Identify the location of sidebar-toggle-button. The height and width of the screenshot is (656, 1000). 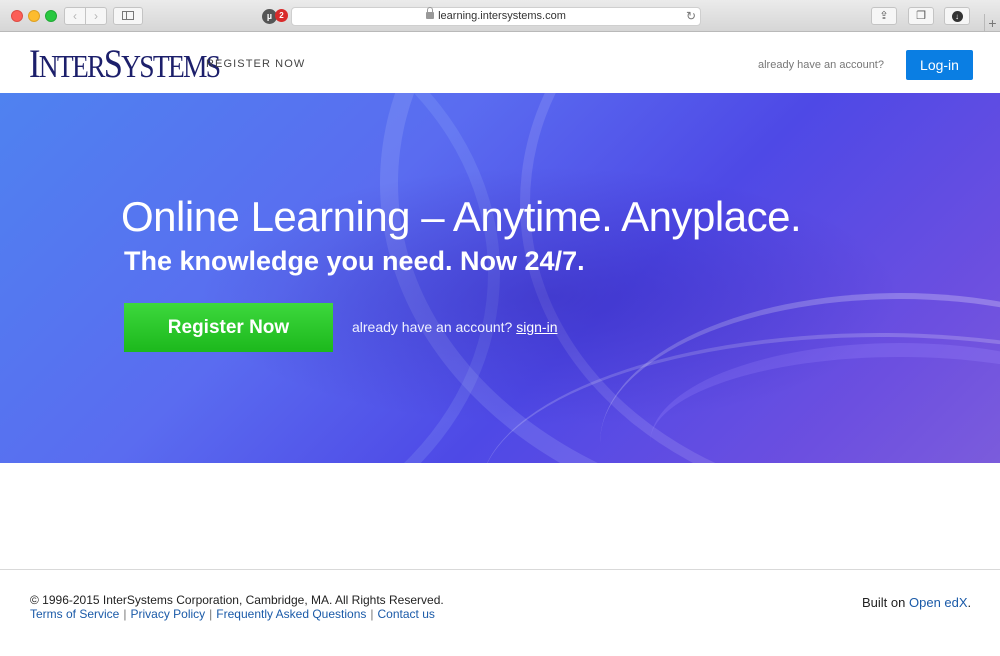
(128, 16).